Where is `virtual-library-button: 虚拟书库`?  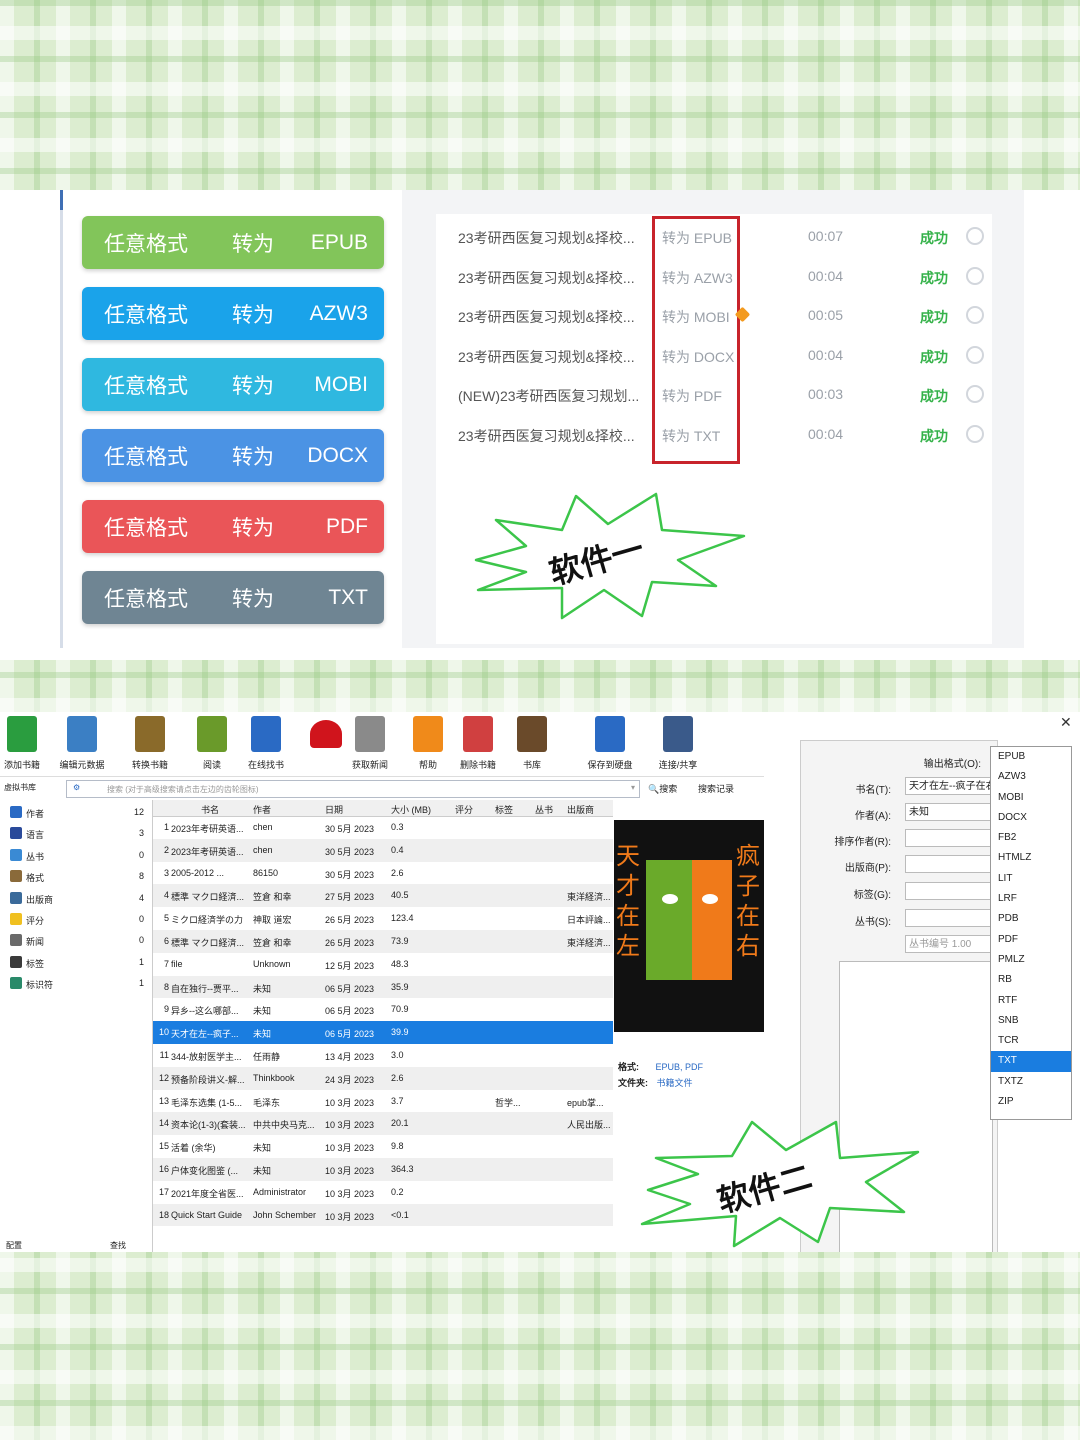
virtual-library-button: 虚拟书库 is located at coordinates (20, 787).